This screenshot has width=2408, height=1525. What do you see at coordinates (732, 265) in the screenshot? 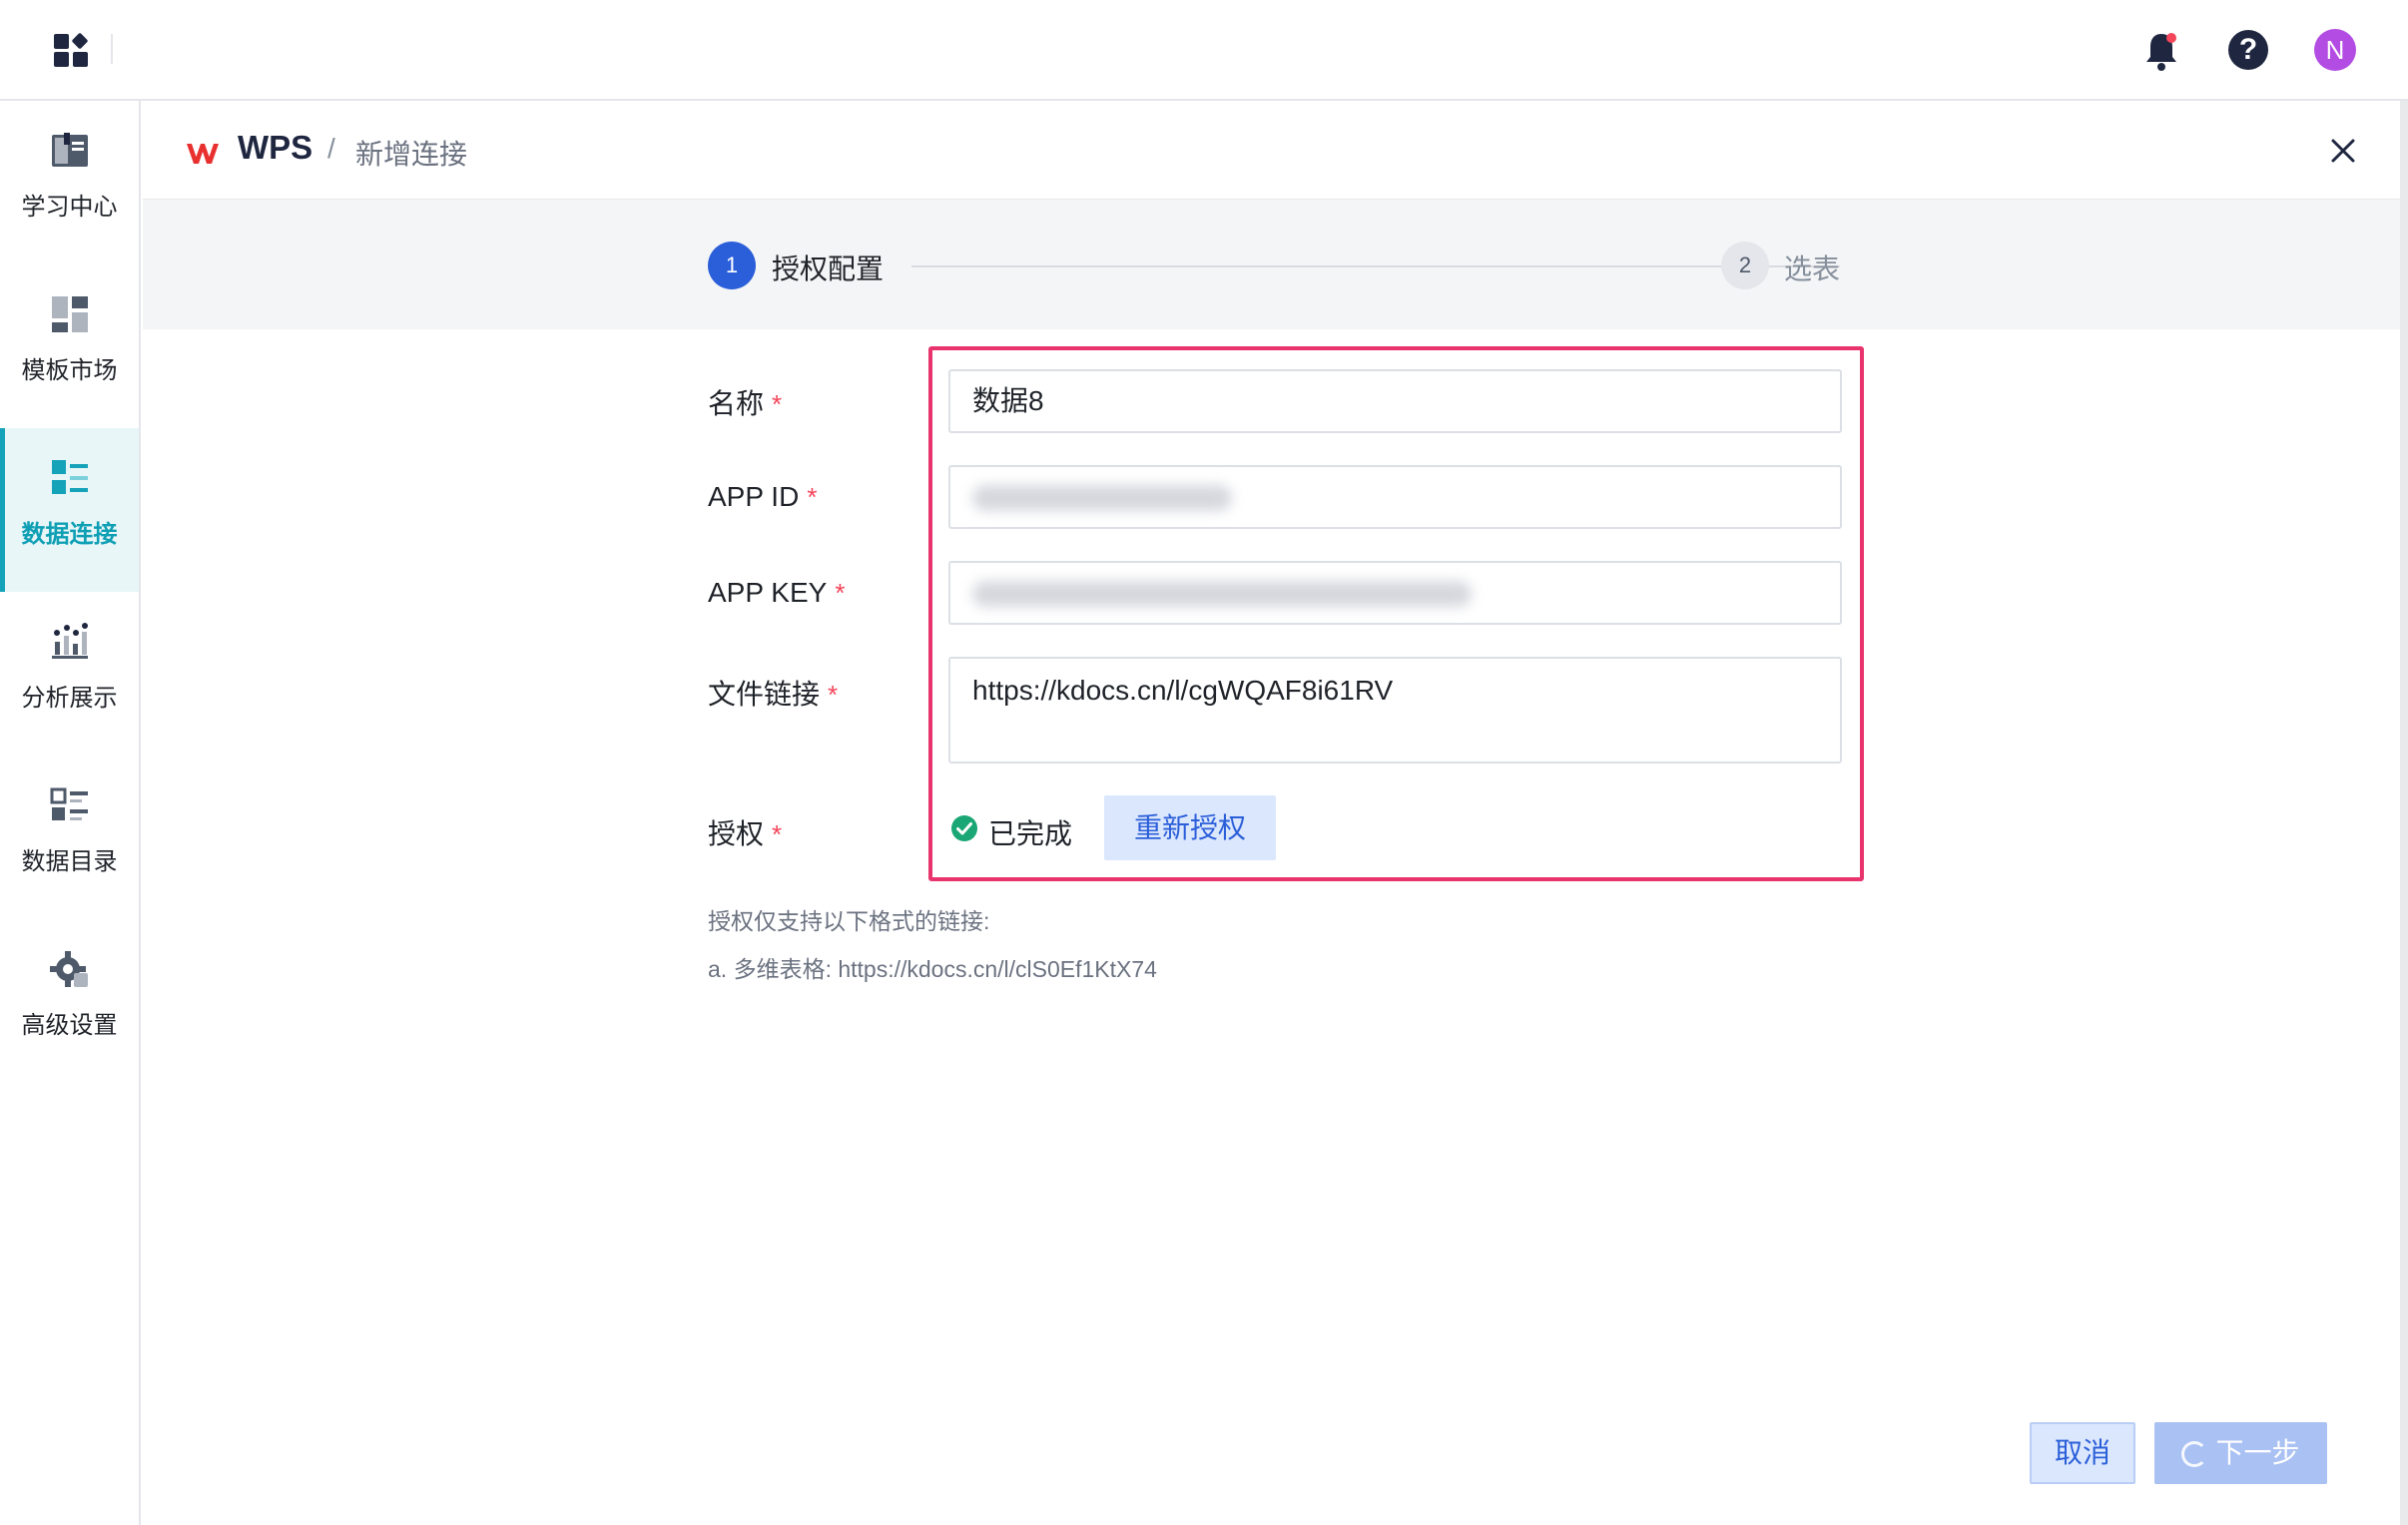
I see `step-1-number: 1` at bounding box center [732, 265].